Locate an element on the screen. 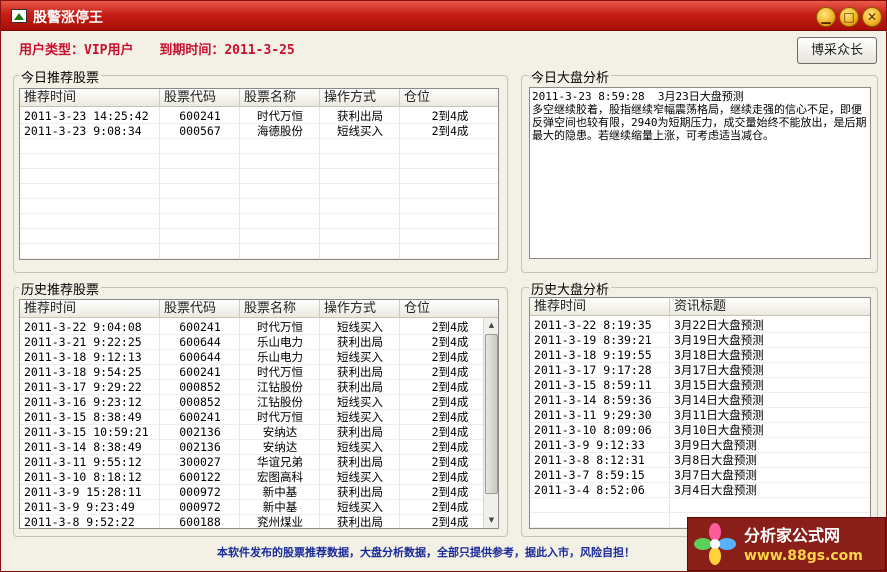 The height and width of the screenshot is (572, 887). table-cell: 2011-3-10 8:18:12 is located at coordinates (83, 477).